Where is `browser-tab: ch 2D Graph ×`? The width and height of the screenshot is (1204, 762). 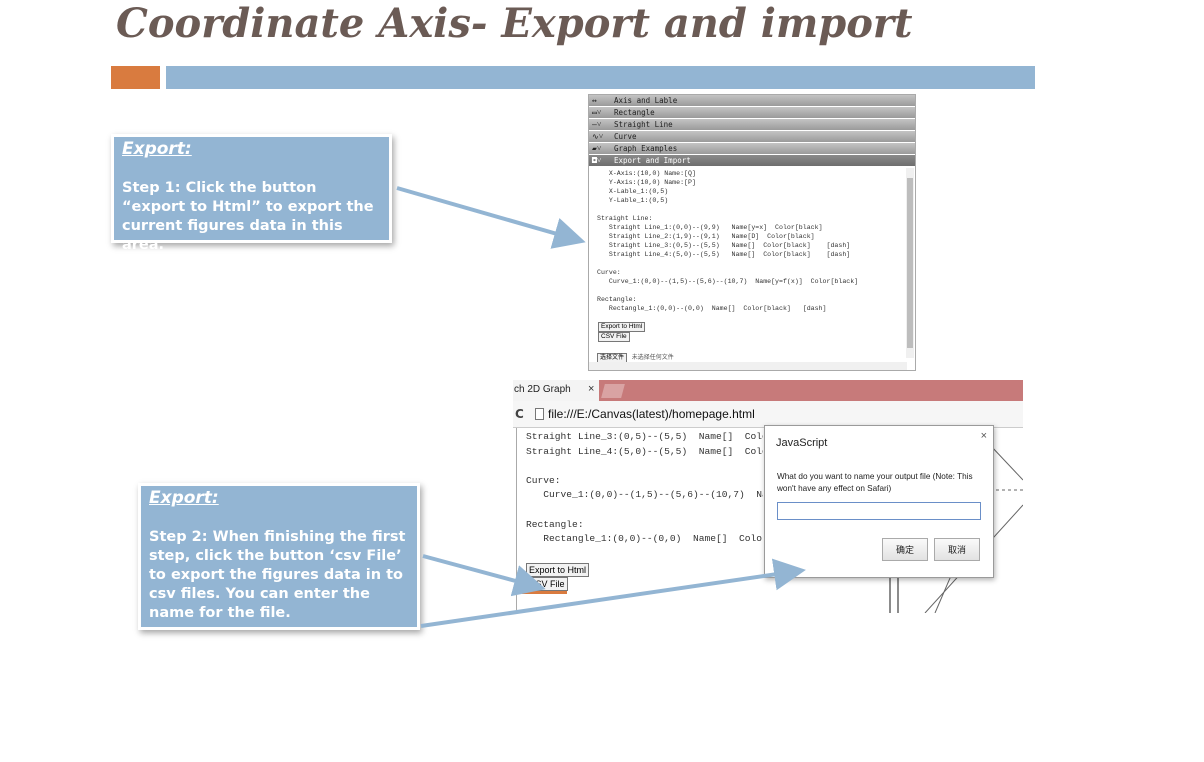
browser-tab: ch 2D Graph × is located at coordinates (556, 390).